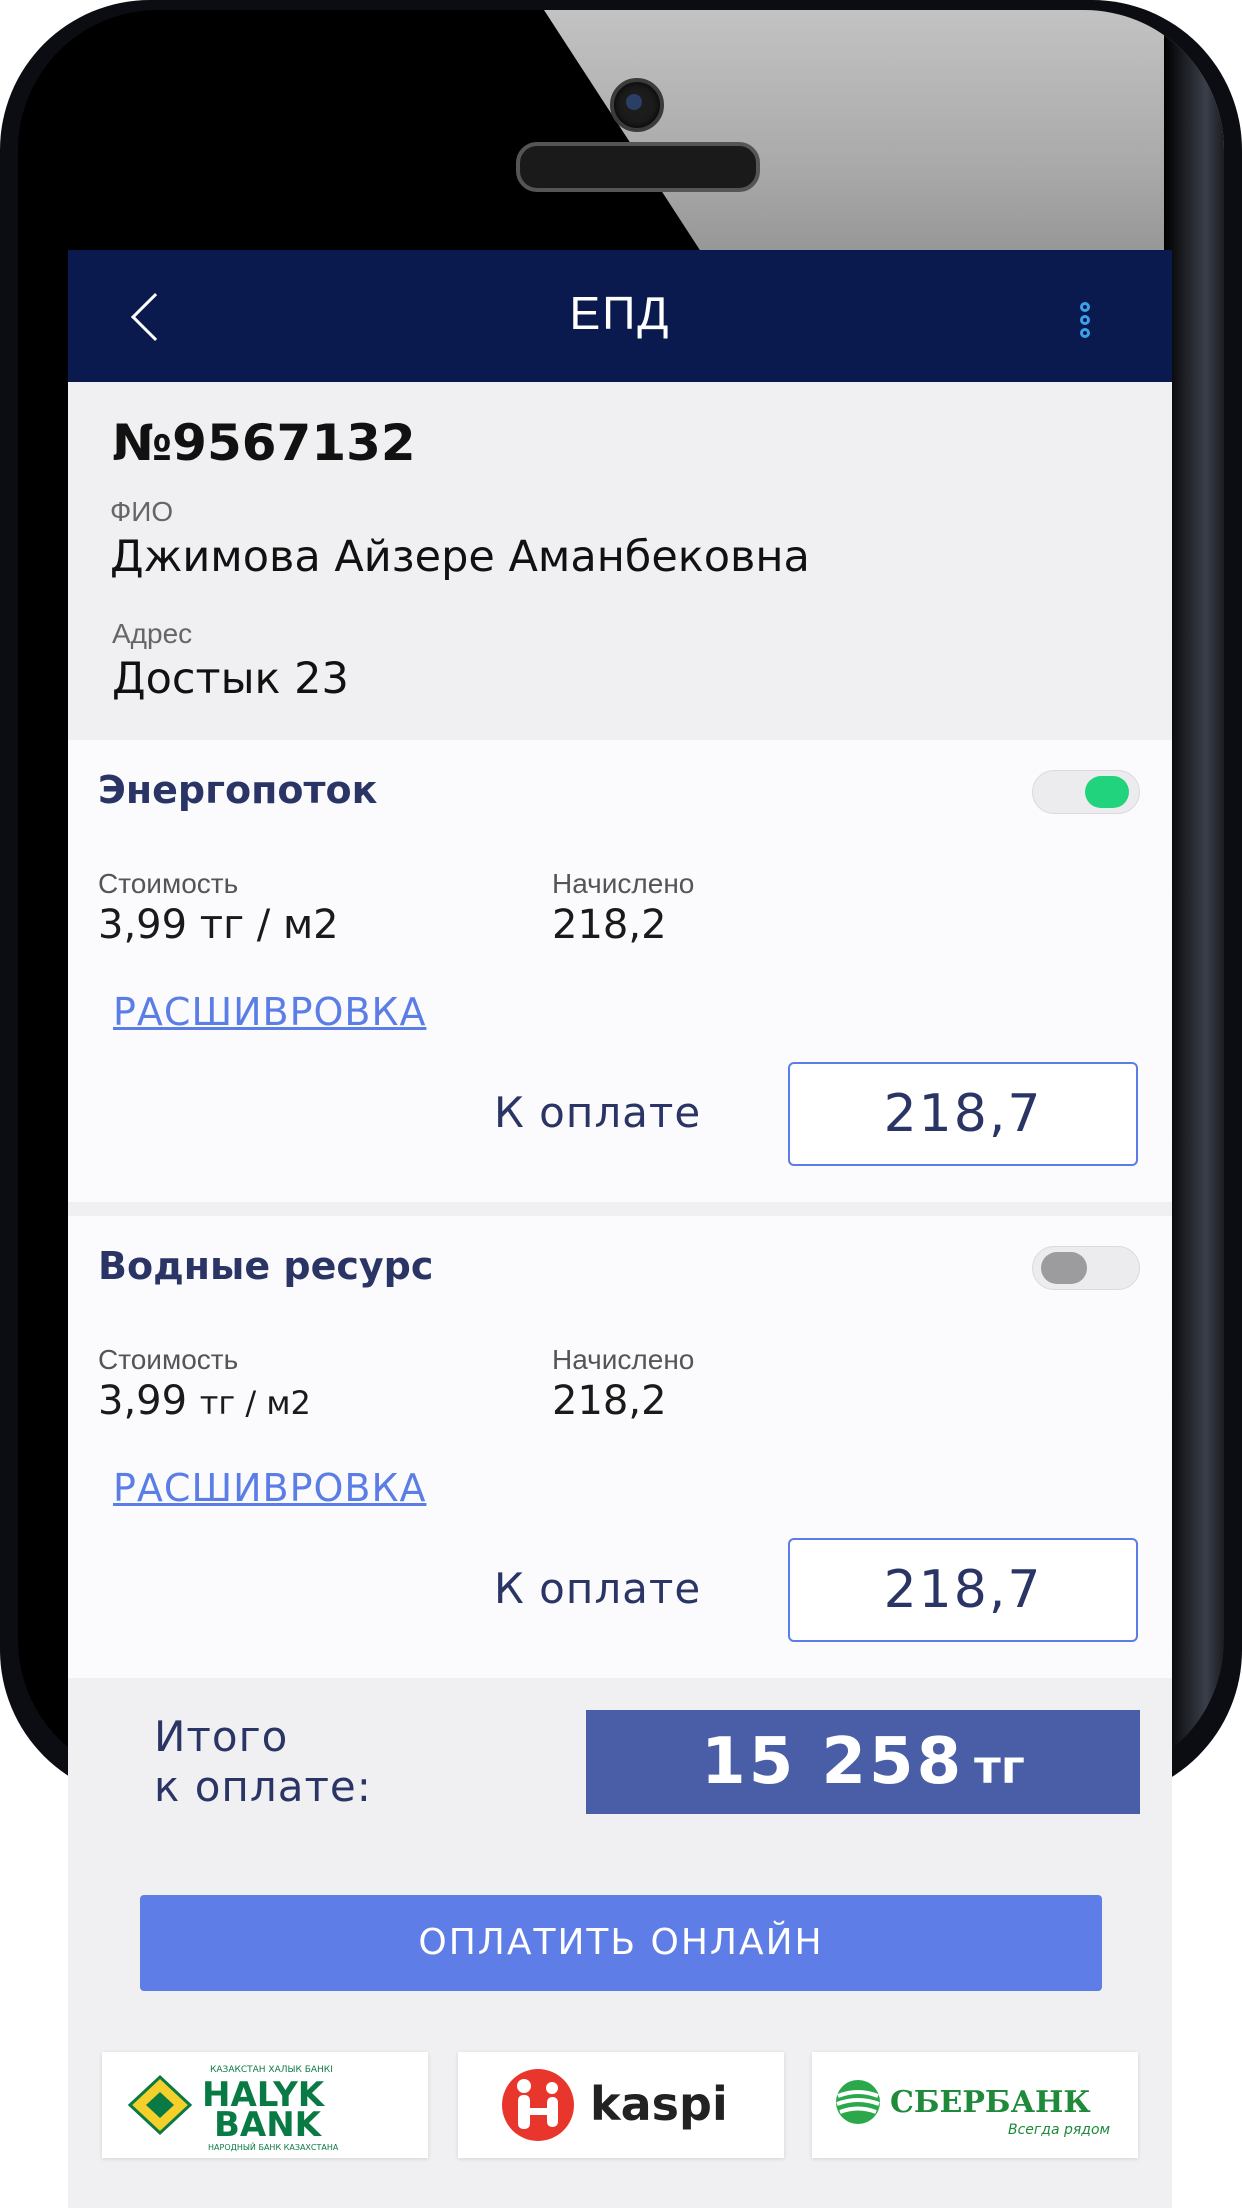 This screenshot has width=1242, height=2208. I want to click on total-currency: тг, so click(999, 1767).